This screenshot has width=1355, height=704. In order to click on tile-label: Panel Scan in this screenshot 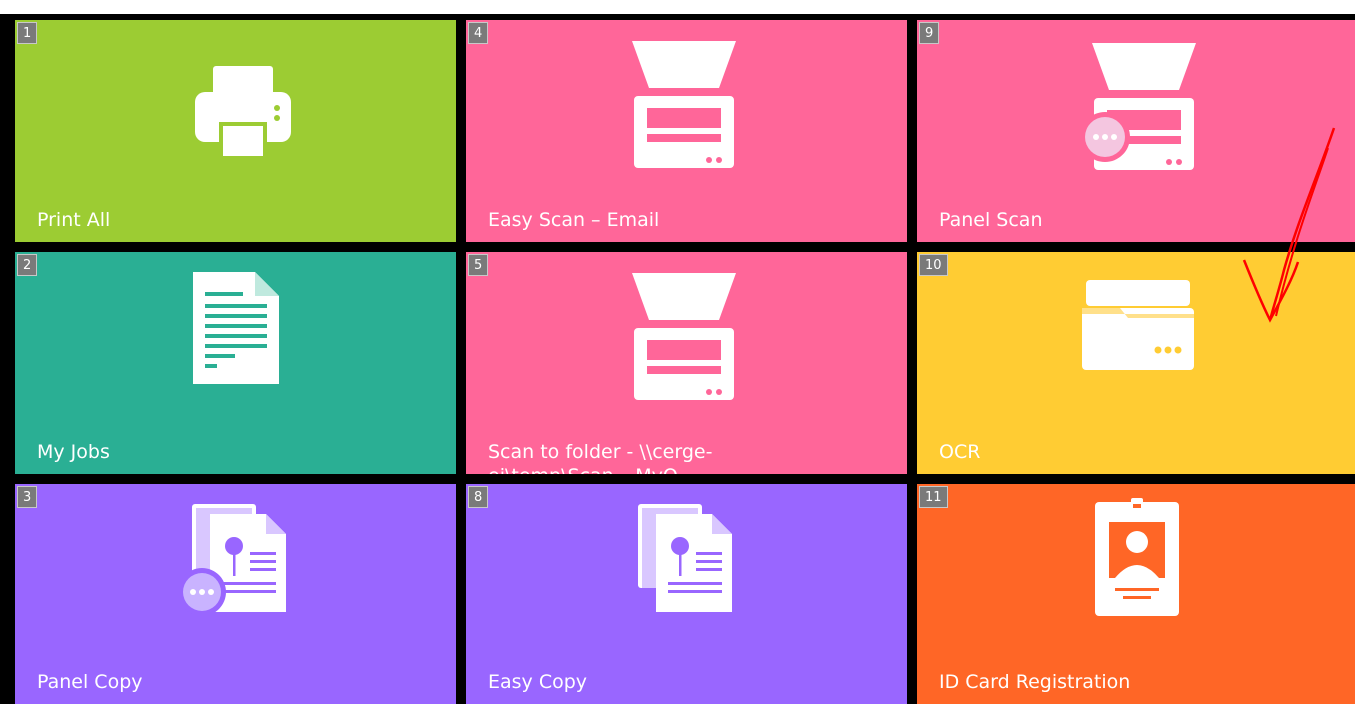, I will do `click(991, 220)`.